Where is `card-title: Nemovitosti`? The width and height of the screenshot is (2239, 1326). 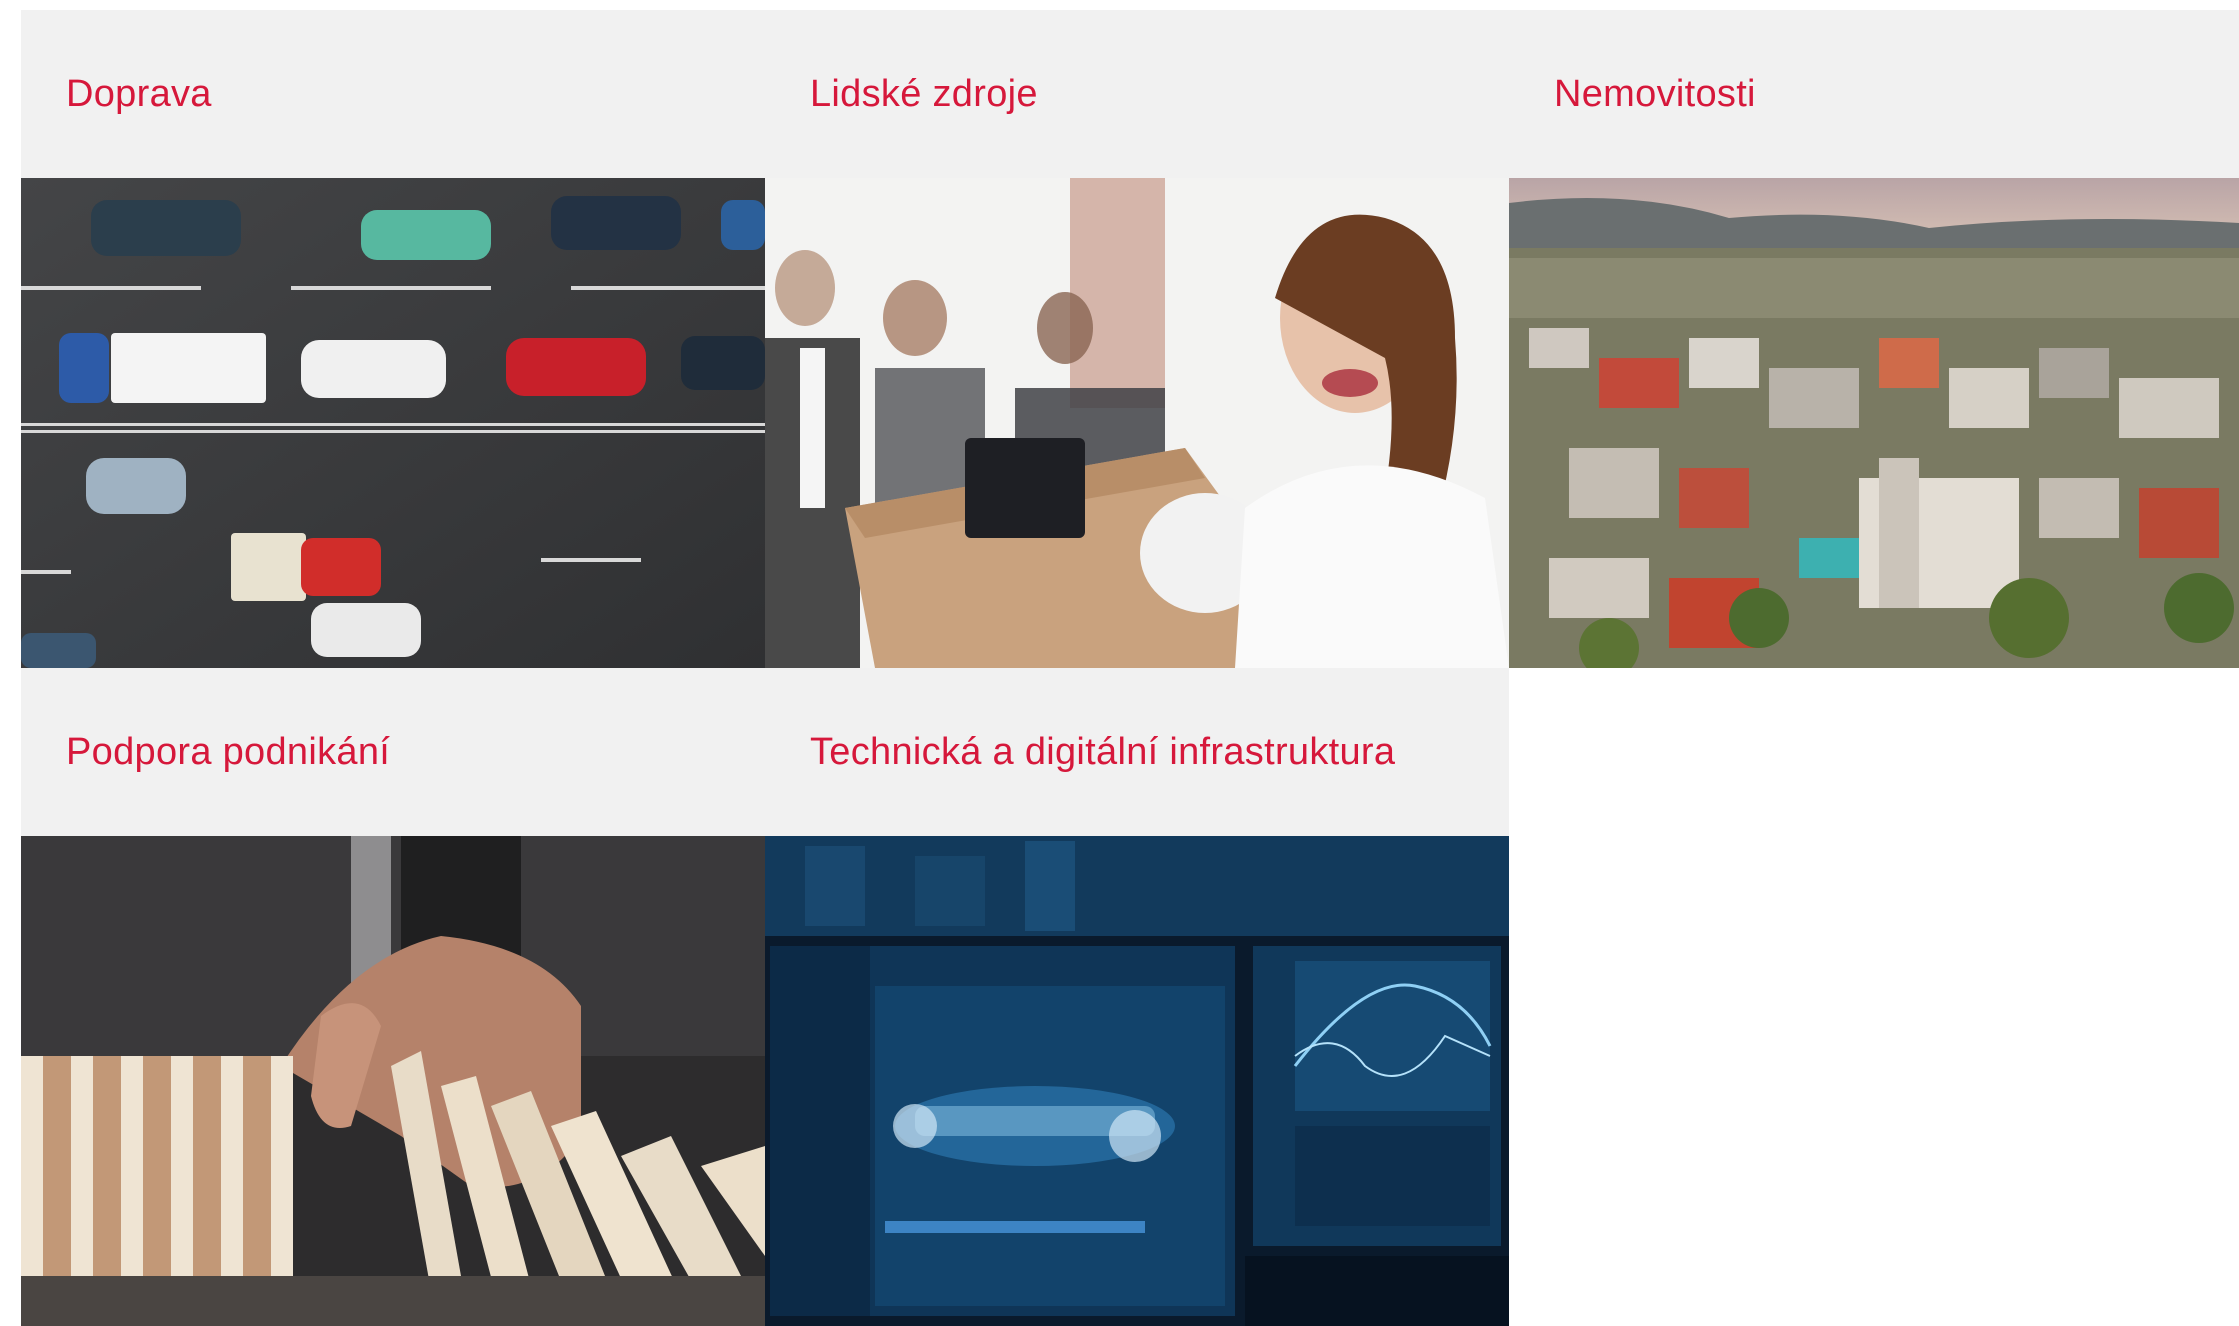
card-title: Nemovitosti is located at coordinates (1655, 94).